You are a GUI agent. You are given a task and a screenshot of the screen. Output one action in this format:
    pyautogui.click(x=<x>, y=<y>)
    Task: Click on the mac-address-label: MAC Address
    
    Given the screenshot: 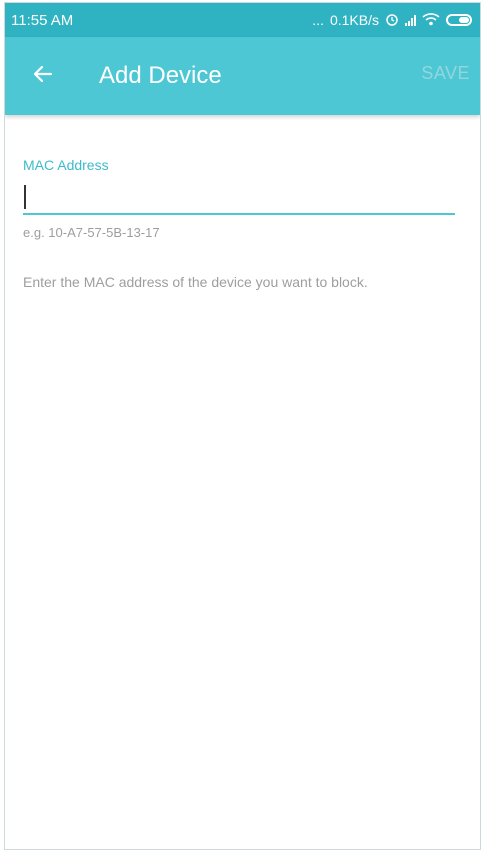 What is the action you would take?
    pyautogui.click(x=66, y=165)
    